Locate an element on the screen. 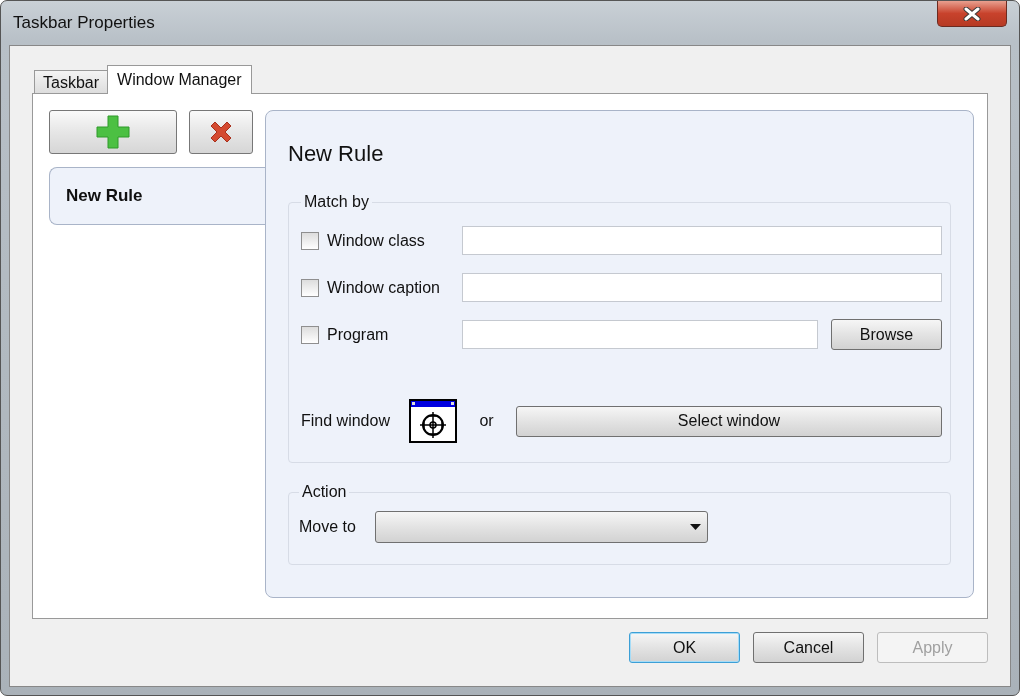 This screenshot has height=696, width=1020. close-button is located at coordinates (972, 14).